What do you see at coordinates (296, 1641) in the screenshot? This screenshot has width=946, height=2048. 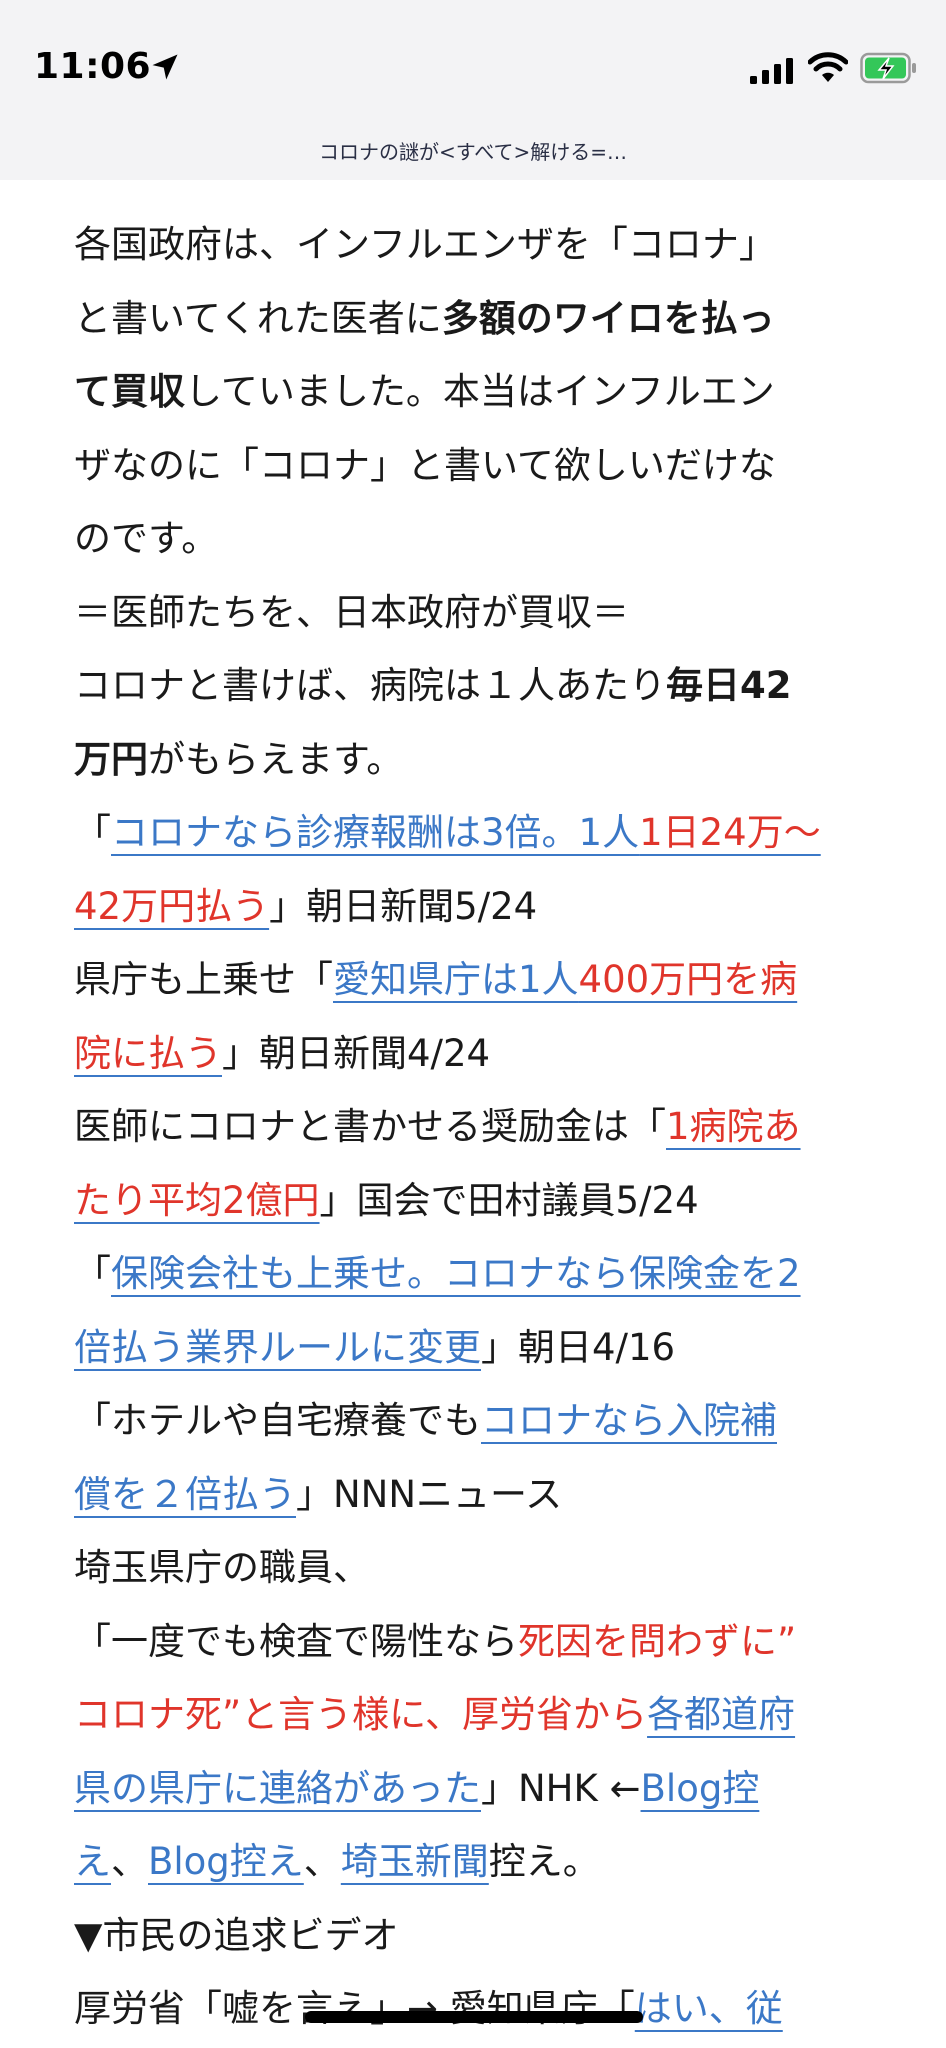 I see `text-span: 「一度でも検査で陽性なら` at bounding box center [296, 1641].